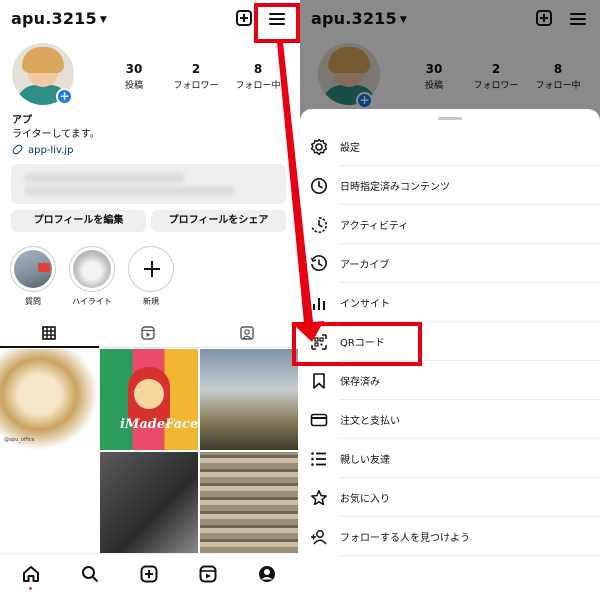 This screenshot has height=596, width=600. What do you see at coordinates (318, 459) in the screenshot?
I see `close-friends-icon` at bounding box center [318, 459].